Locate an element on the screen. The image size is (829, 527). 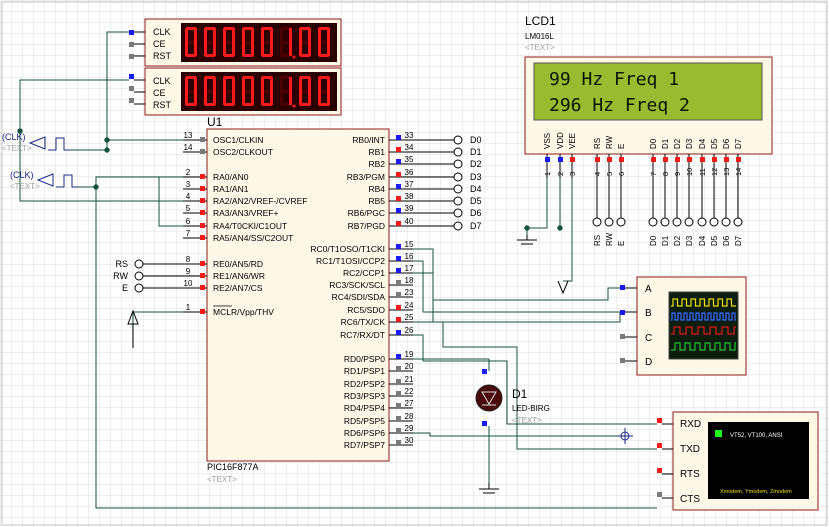
pin-number: 2 is located at coordinates (188, 172).